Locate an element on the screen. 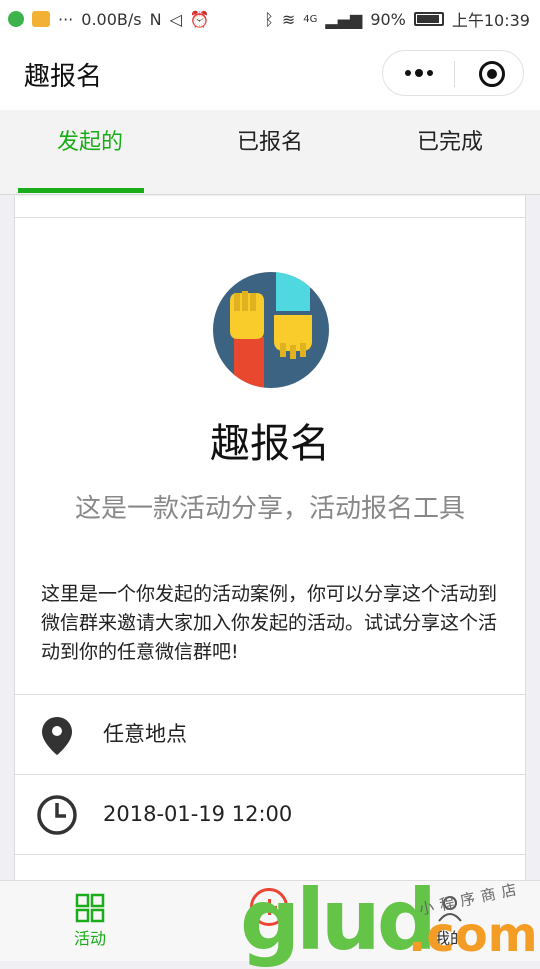  tabbar-mine: 我的 is located at coordinates (450, 921).